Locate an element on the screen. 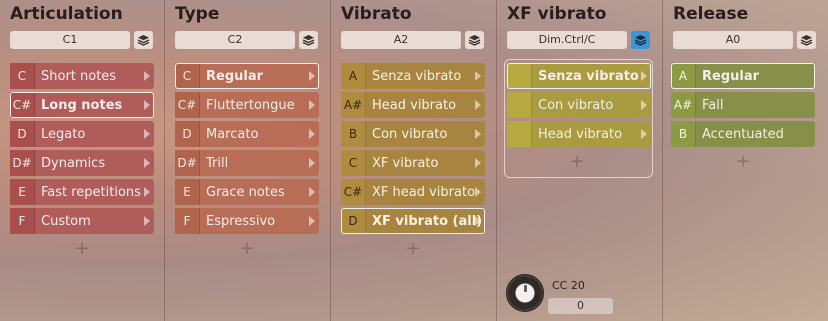  key-label: C is located at coordinates (187, 76).